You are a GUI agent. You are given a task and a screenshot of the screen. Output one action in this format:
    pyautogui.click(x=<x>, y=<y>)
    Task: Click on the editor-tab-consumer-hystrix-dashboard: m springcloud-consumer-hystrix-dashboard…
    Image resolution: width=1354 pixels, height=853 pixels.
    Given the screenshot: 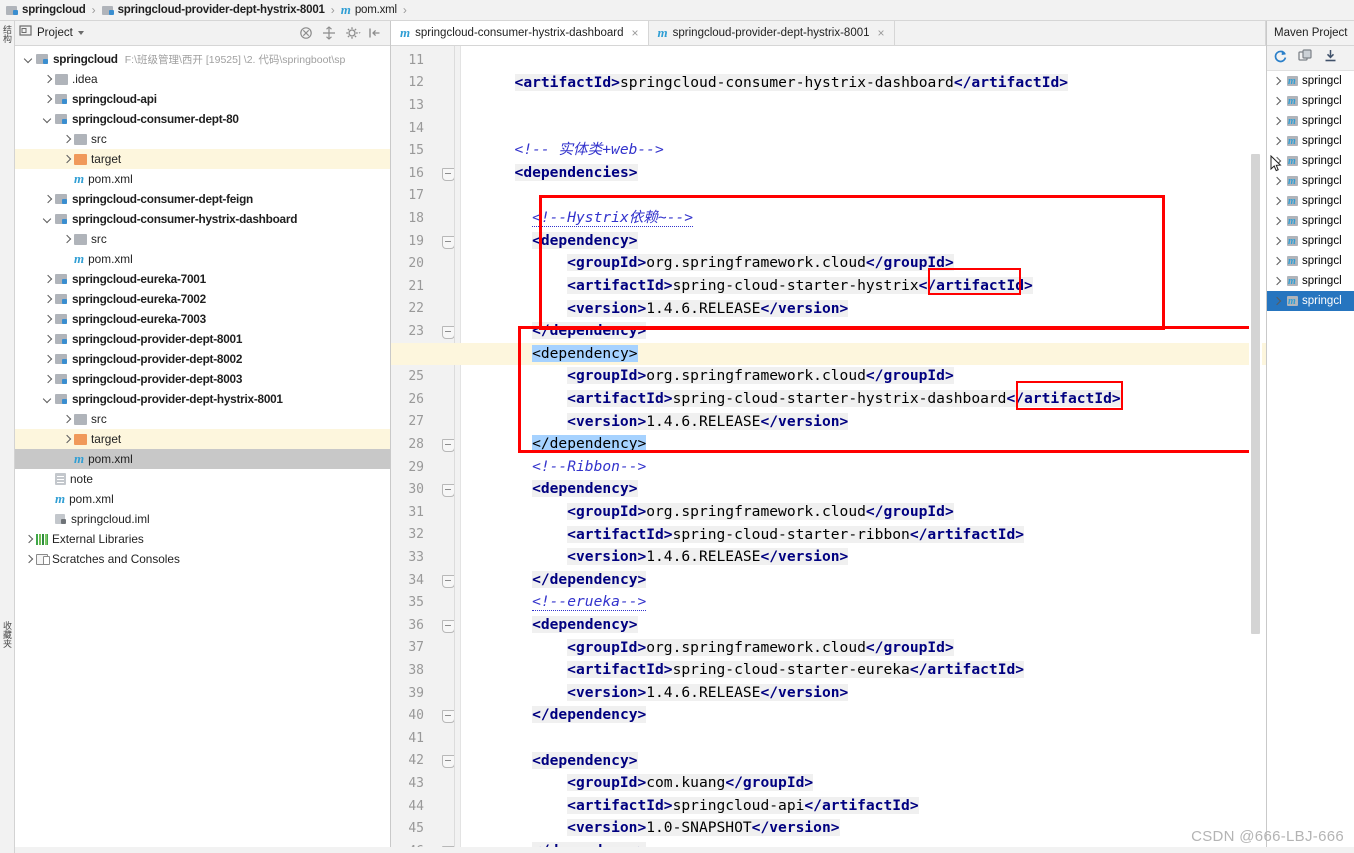 What is the action you would take?
    pyautogui.click(x=520, y=33)
    